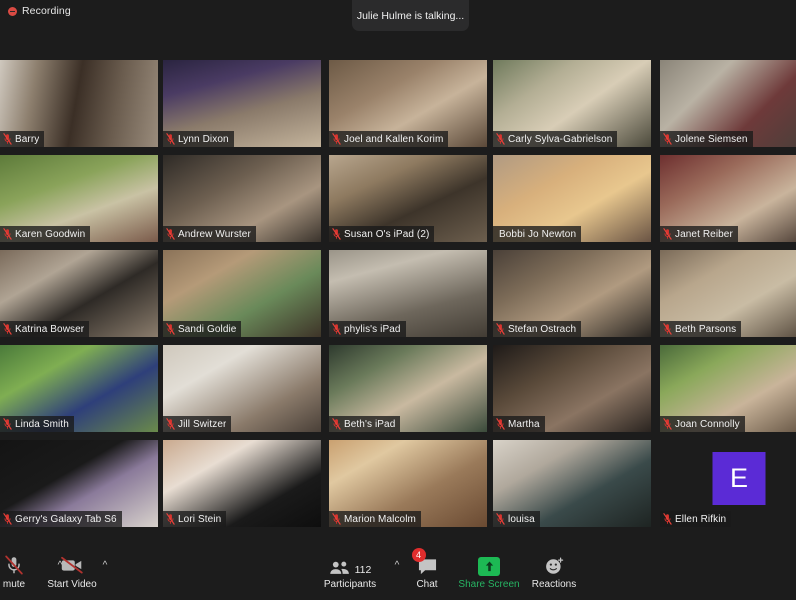 The width and height of the screenshot is (796, 600). I want to click on participant-name: Bobbi Jo Newton, so click(538, 234).